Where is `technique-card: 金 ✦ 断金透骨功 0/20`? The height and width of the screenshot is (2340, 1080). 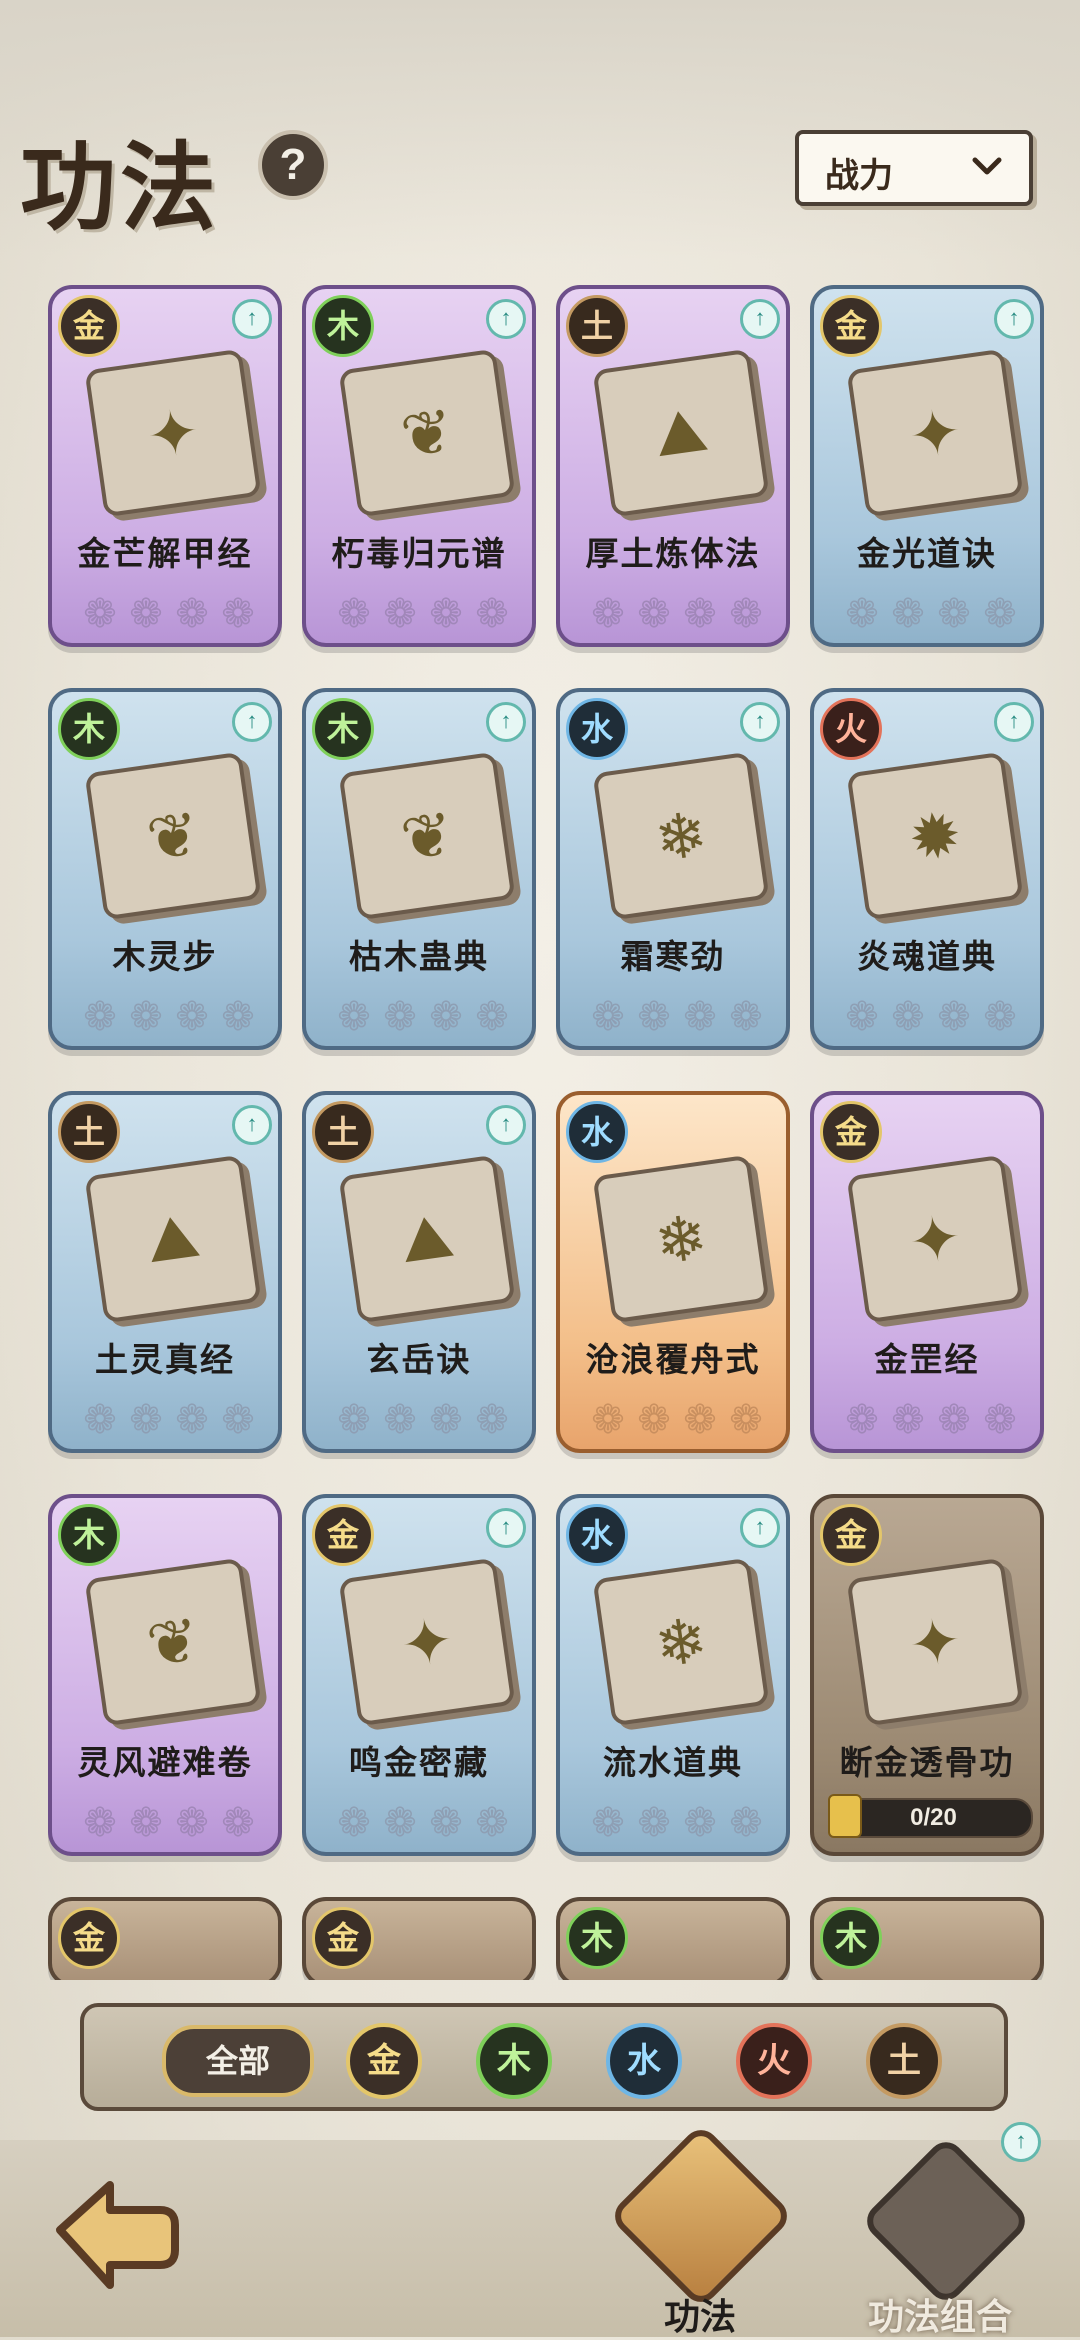 technique-card: 金 ✦ 断金透骨功 0/20 is located at coordinates (927, 1675).